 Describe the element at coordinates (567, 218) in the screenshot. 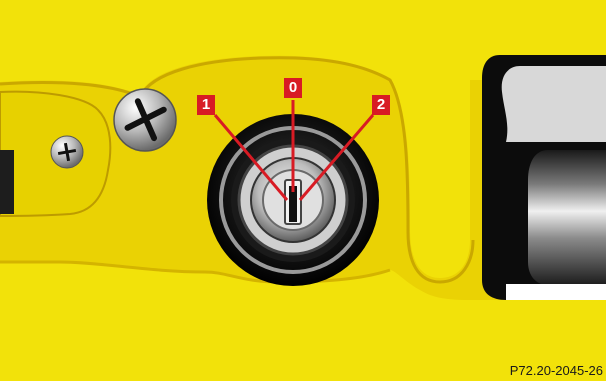

I see `right-roller` at that location.